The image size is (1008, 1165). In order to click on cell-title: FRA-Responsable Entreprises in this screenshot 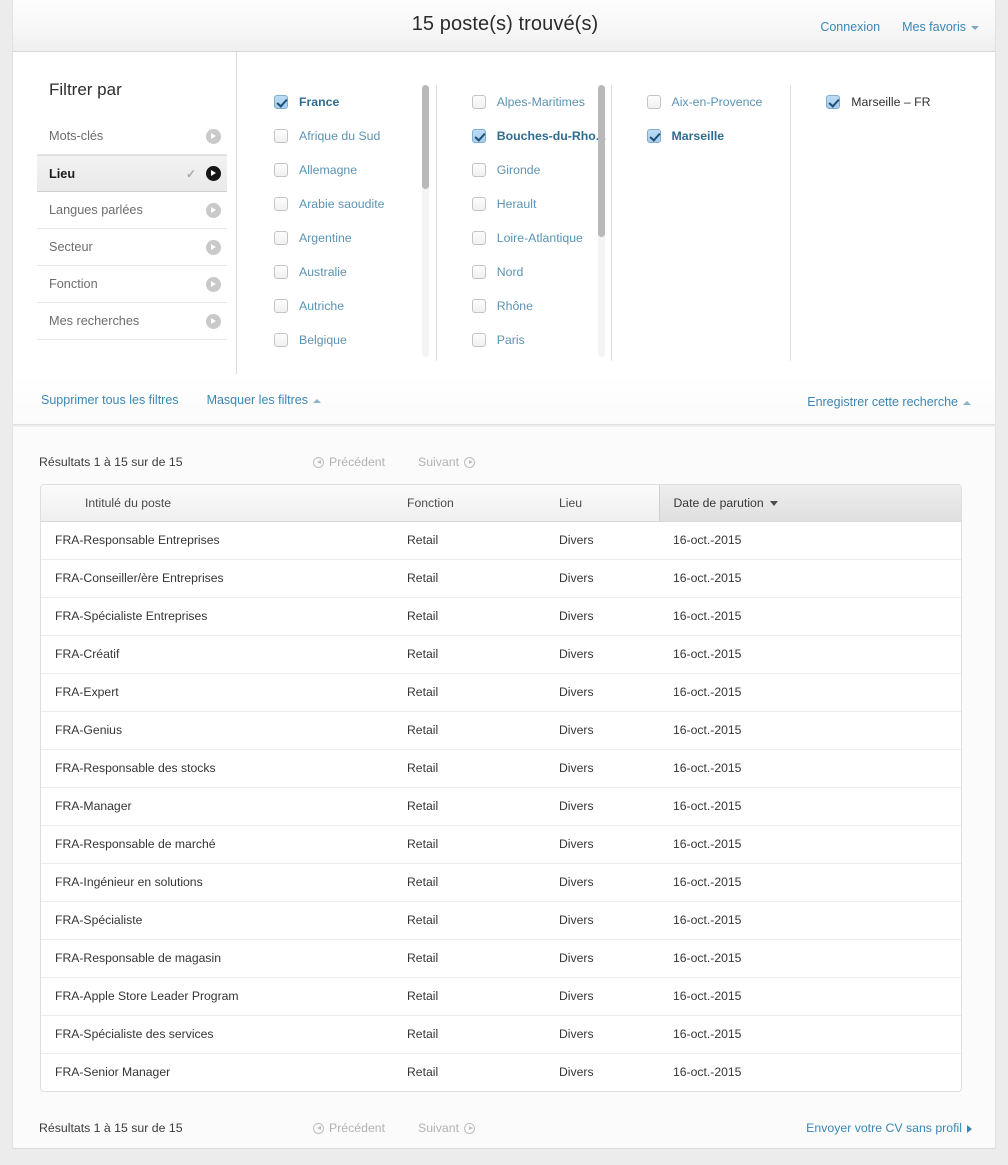, I will do `click(217, 540)`.